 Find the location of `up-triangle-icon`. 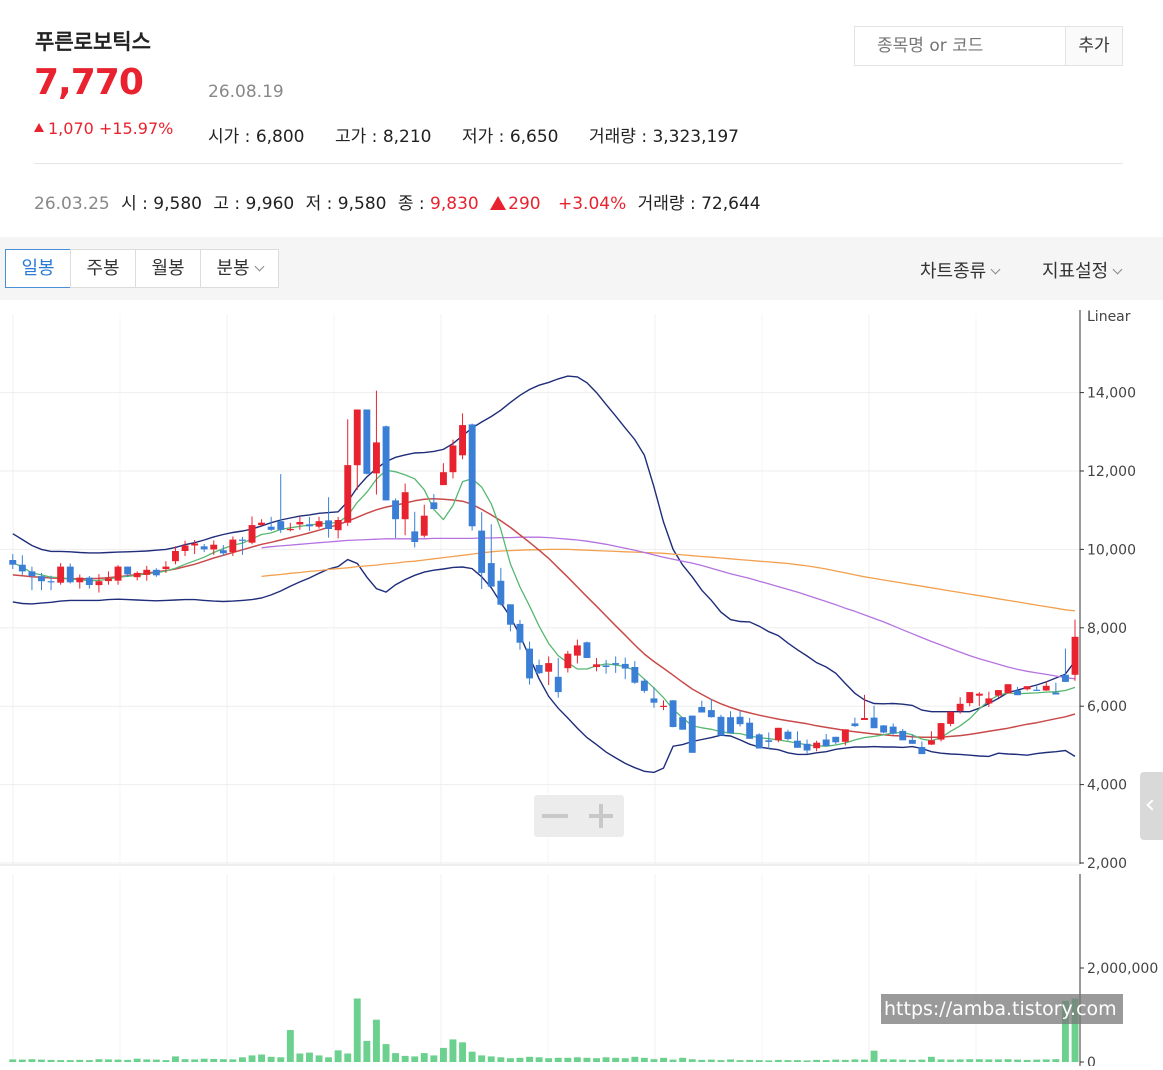

up-triangle-icon is located at coordinates (39, 127).